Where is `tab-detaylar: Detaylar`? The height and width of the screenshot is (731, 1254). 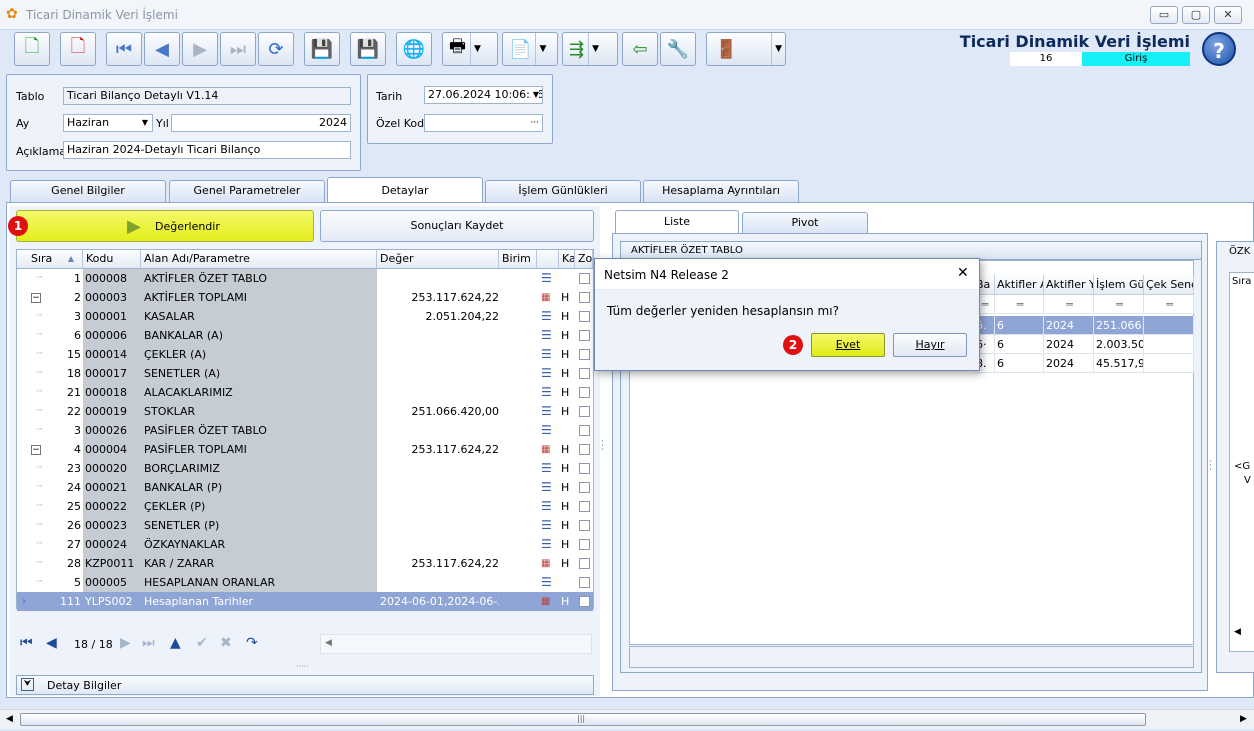
tab-detaylar: Detaylar is located at coordinates (405, 190).